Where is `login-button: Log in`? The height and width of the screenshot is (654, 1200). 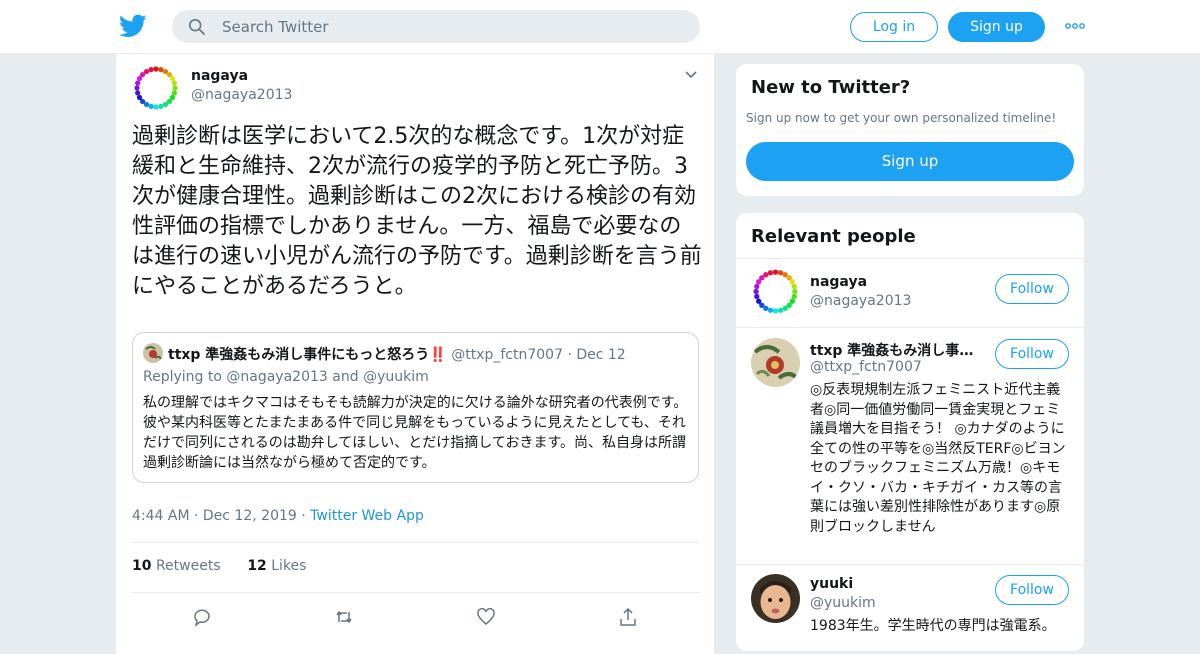 login-button: Log in is located at coordinates (894, 27).